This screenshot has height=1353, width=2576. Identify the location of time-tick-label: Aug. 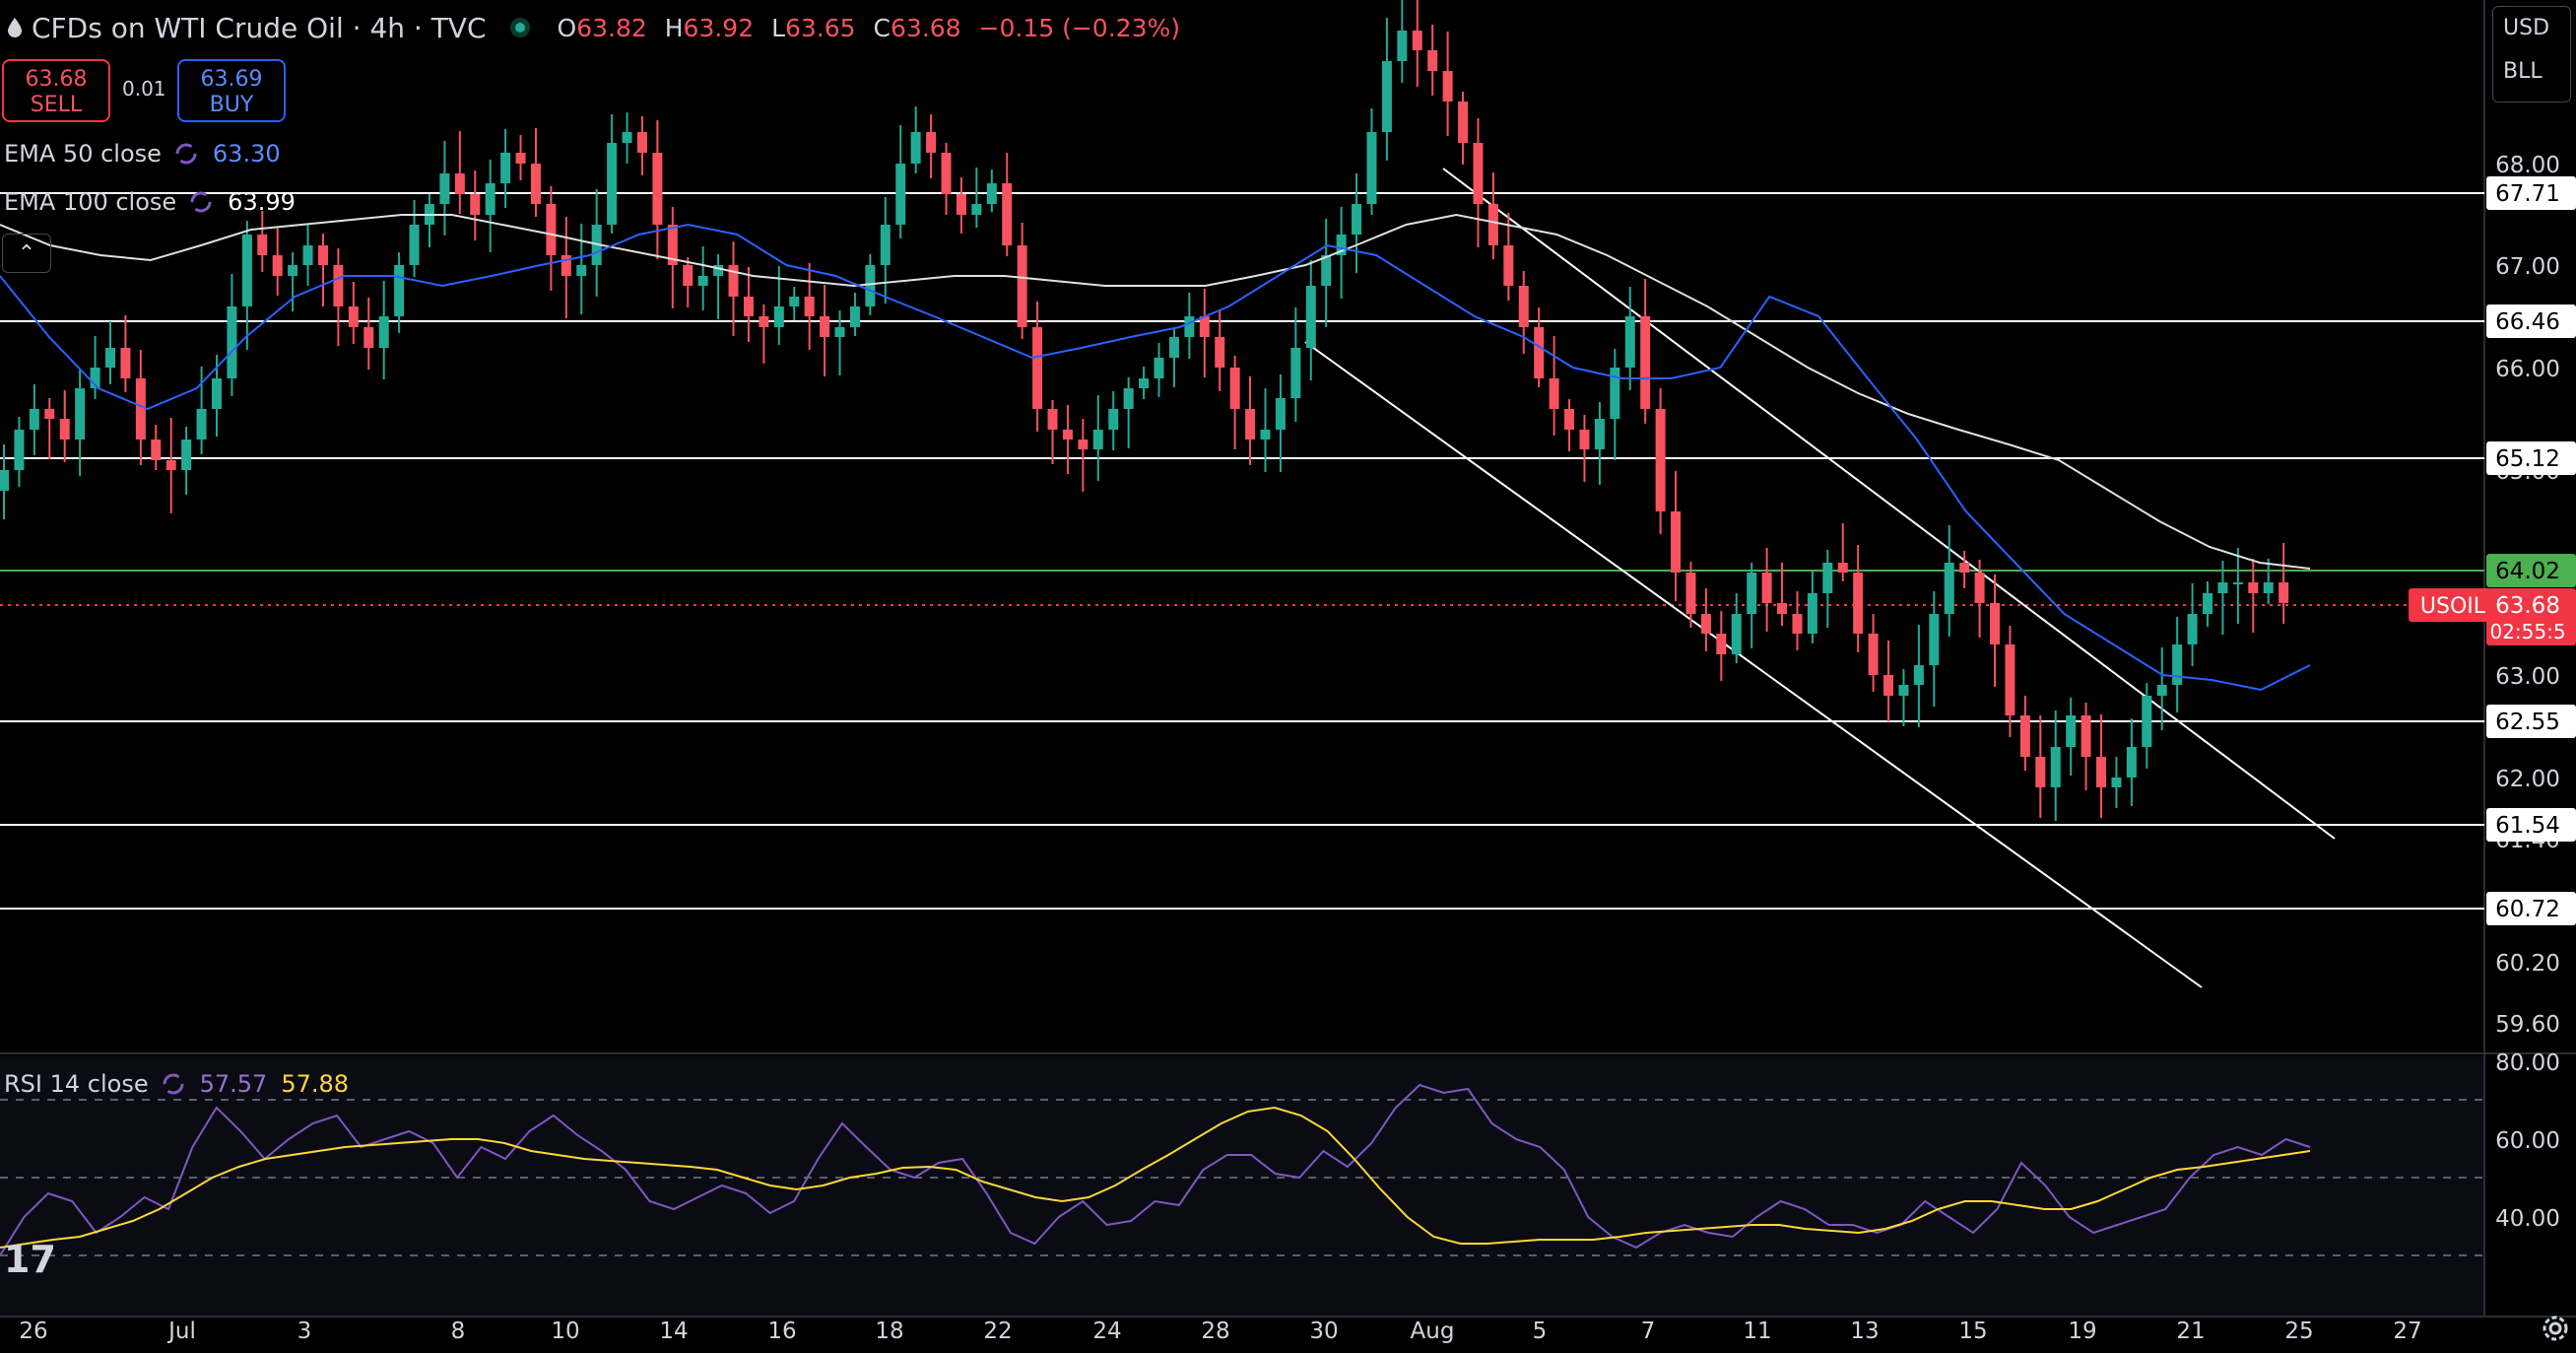
(1433, 1331).